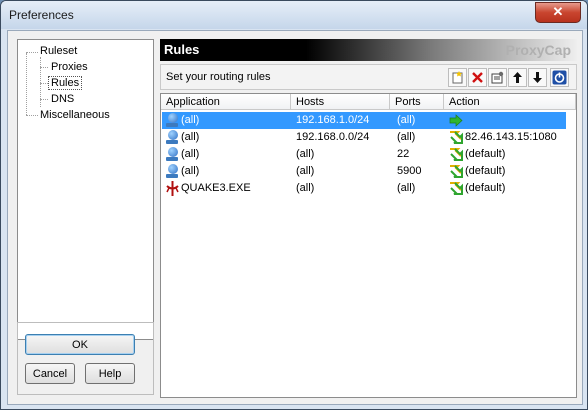  What do you see at coordinates (294, 15) in the screenshot?
I see `title-bar: Preferences ✕` at bounding box center [294, 15].